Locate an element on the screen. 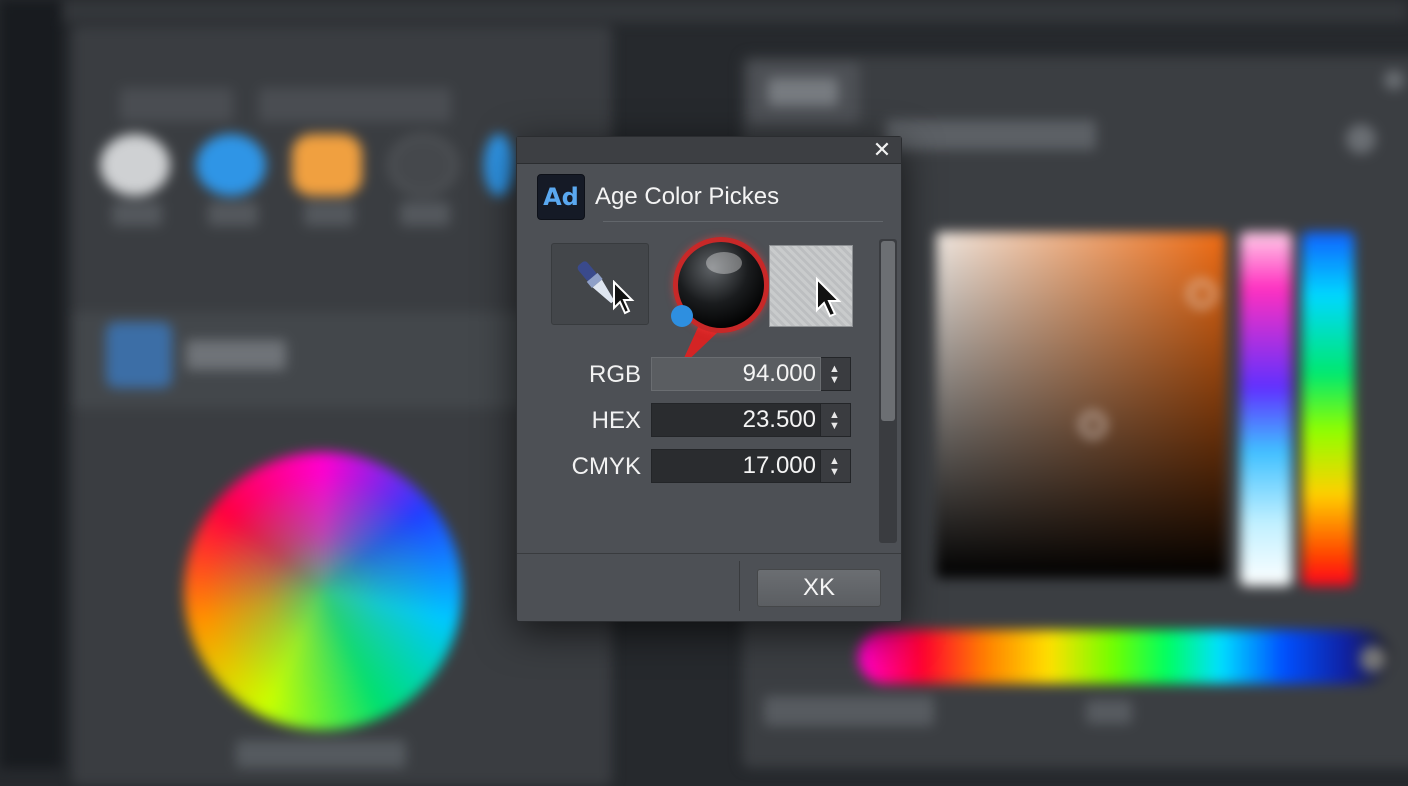 The height and width of the screenshot is (786, 1408). loupe-accent-dot is located at coordinates (682, 316).